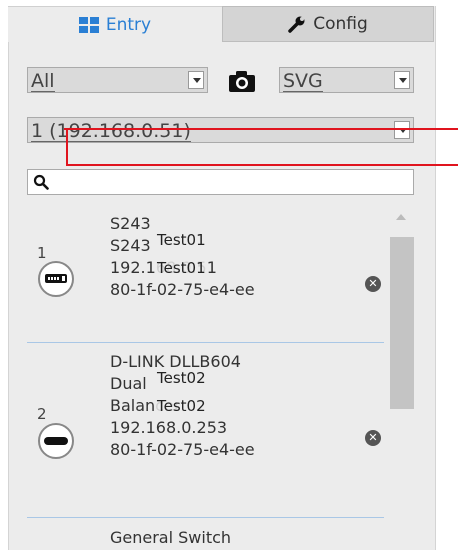  I want to click on device-number: 1, so click(42, 253).